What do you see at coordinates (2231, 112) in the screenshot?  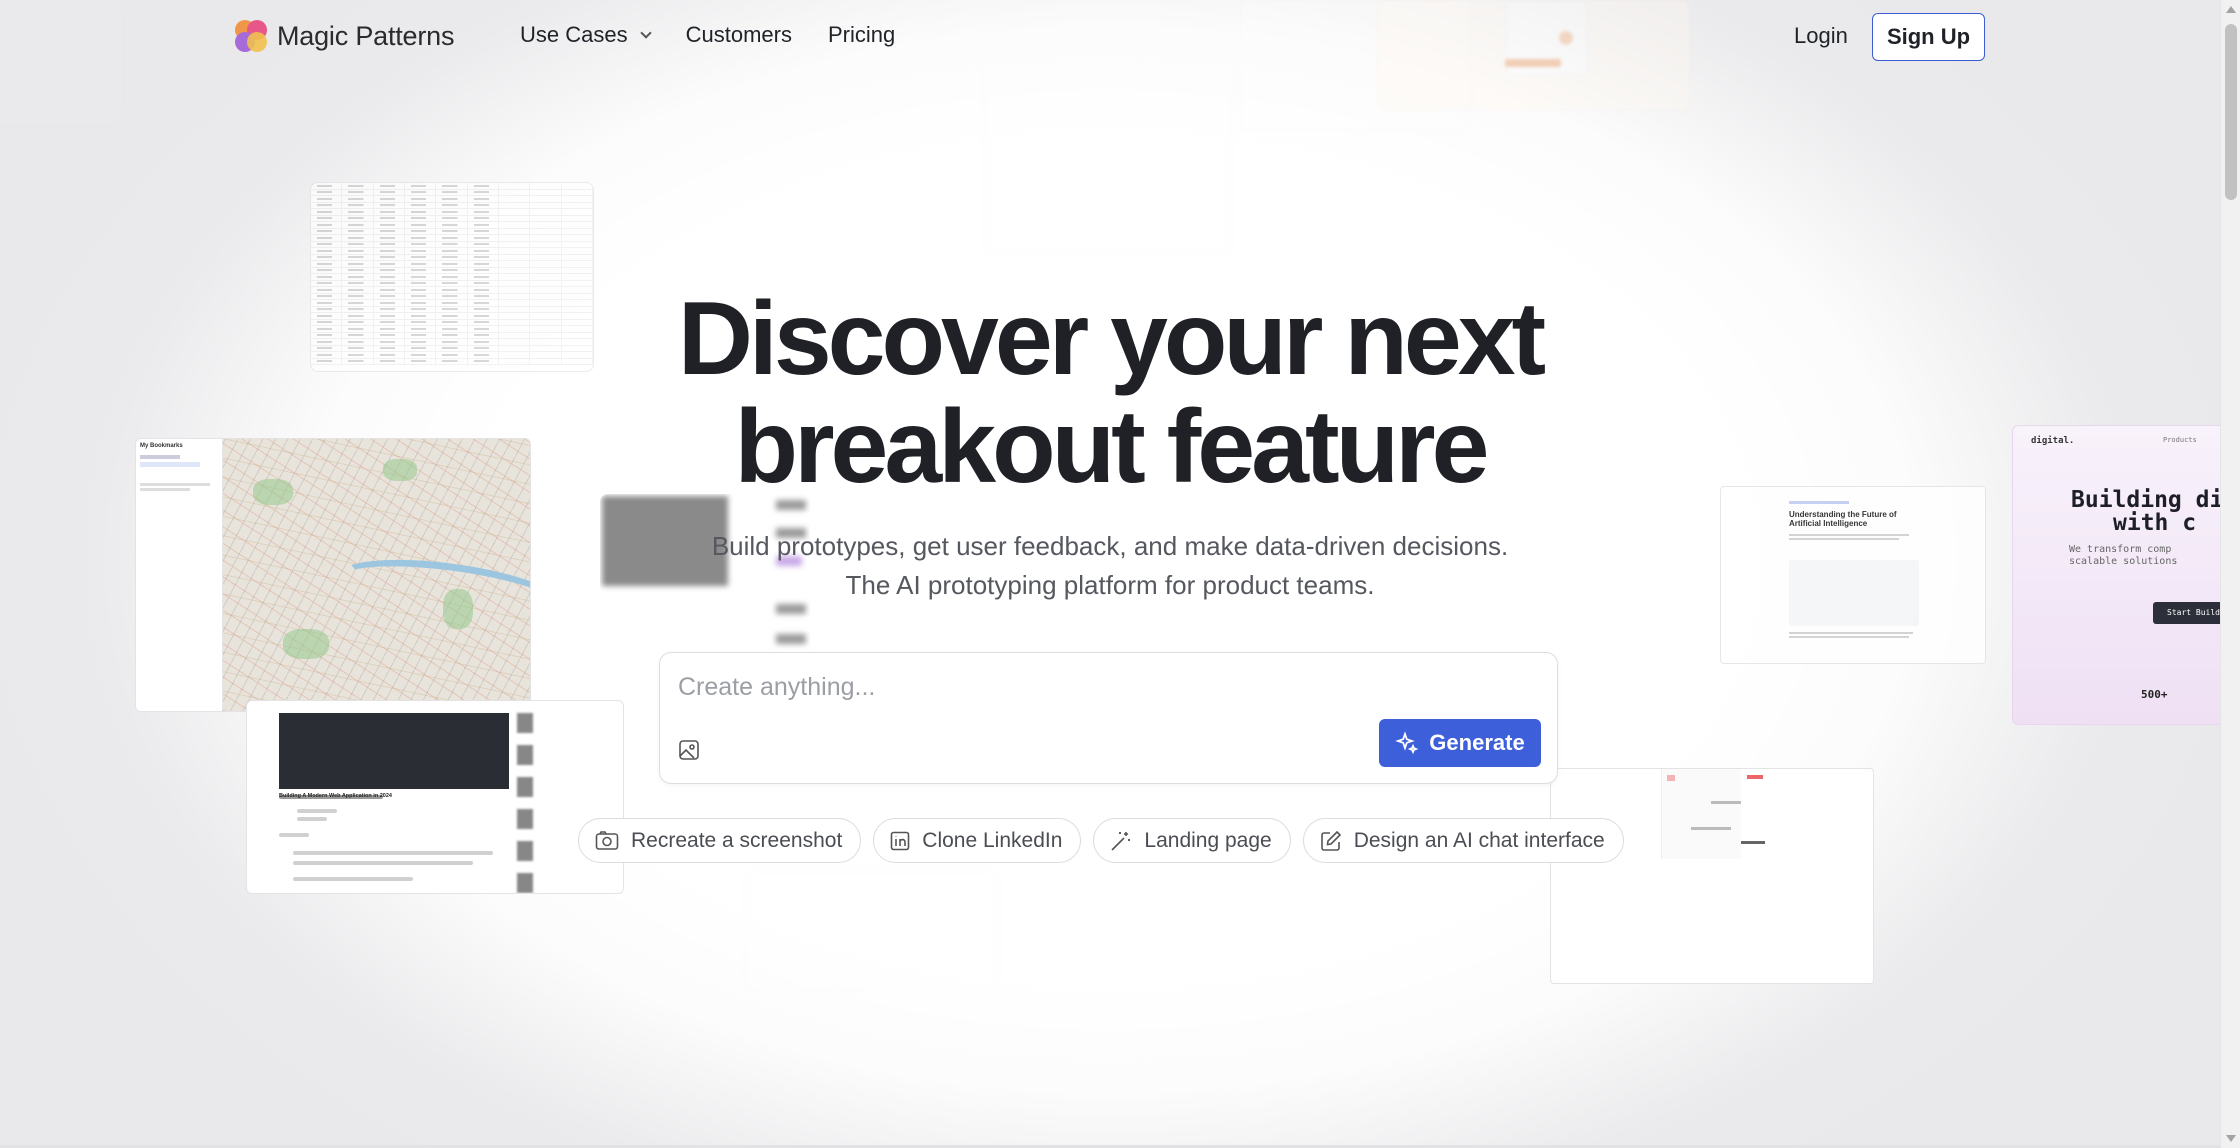 I see `scroll-thumb` at bounding box center [2231, 112].